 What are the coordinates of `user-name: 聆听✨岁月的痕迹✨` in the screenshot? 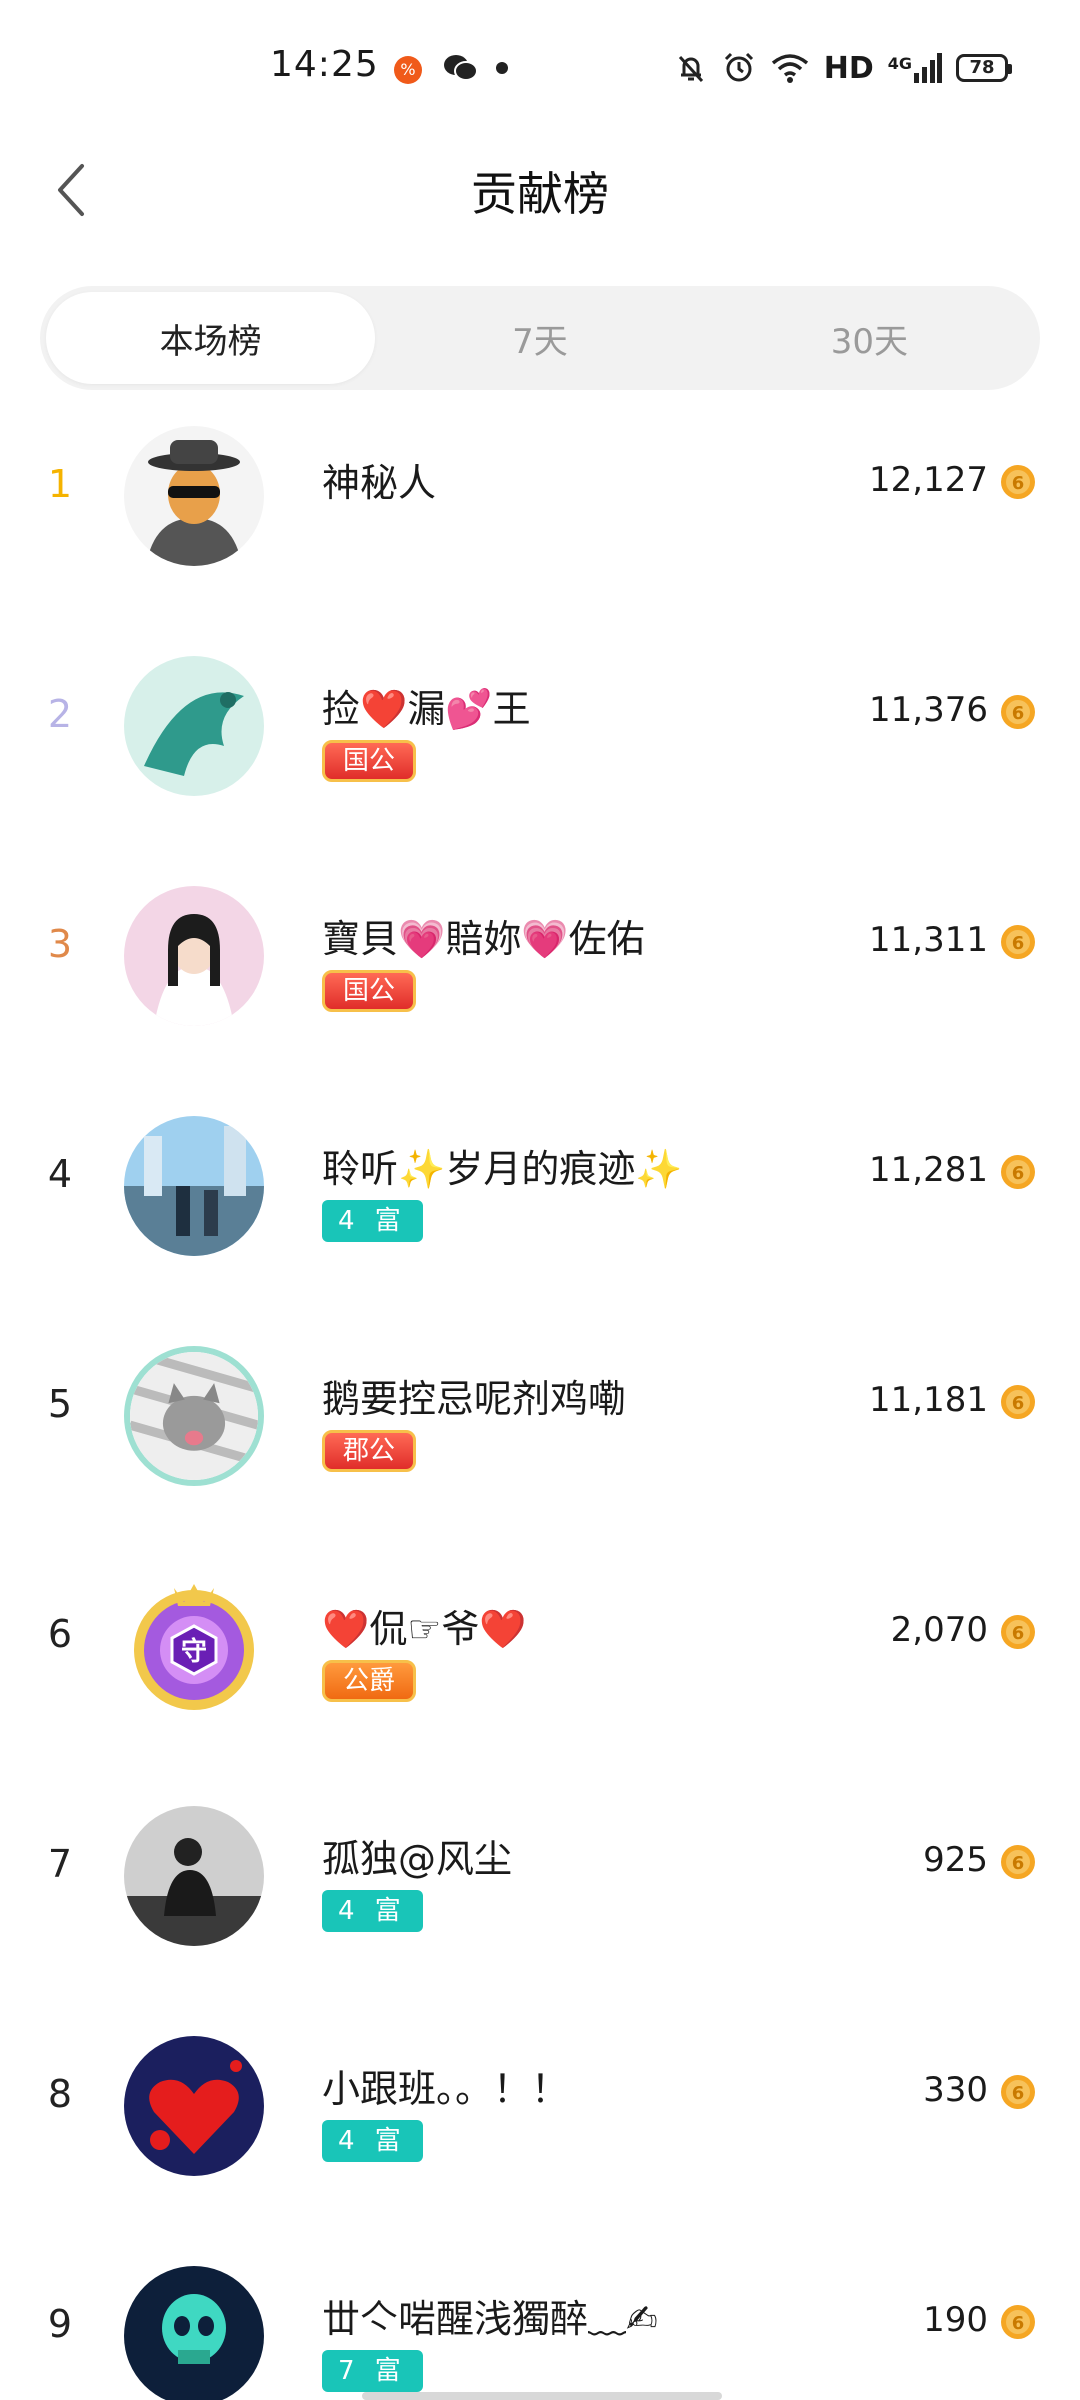 It's located at (502, 1169).